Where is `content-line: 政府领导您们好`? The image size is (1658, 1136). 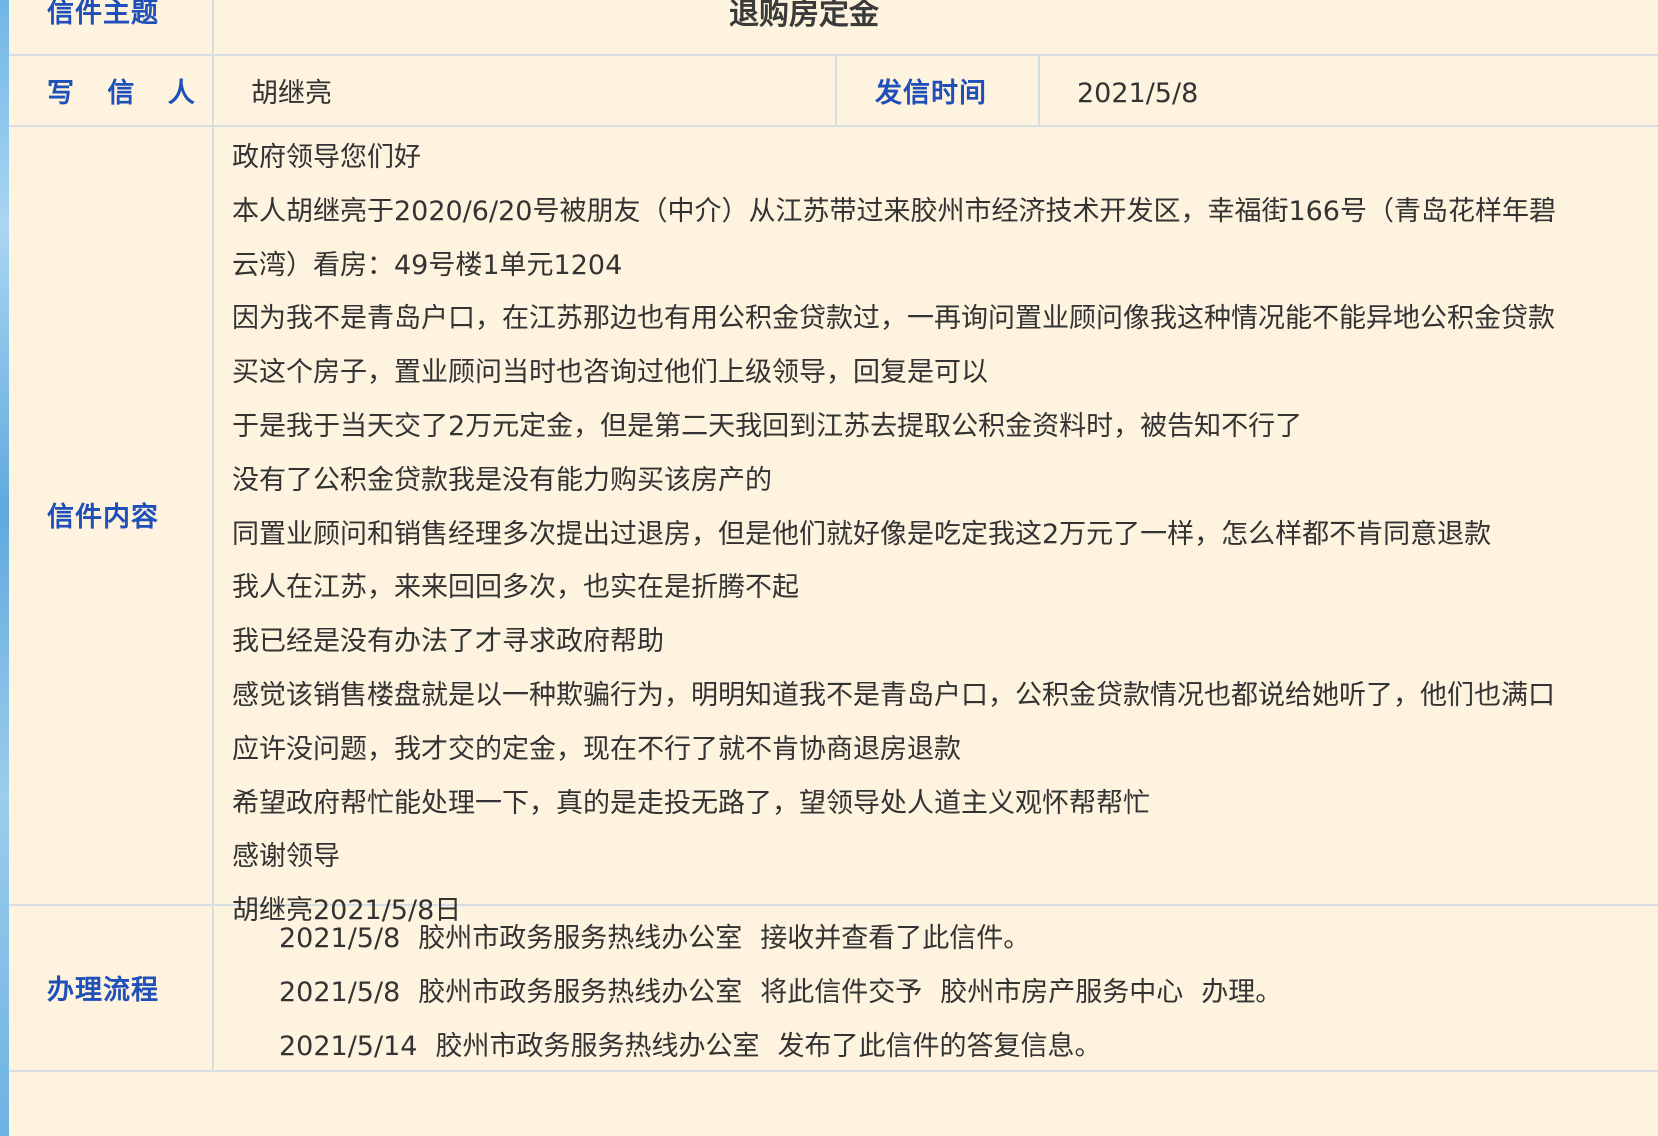 content-line: 政府领导您们好 is located at coordinates (326, 157).